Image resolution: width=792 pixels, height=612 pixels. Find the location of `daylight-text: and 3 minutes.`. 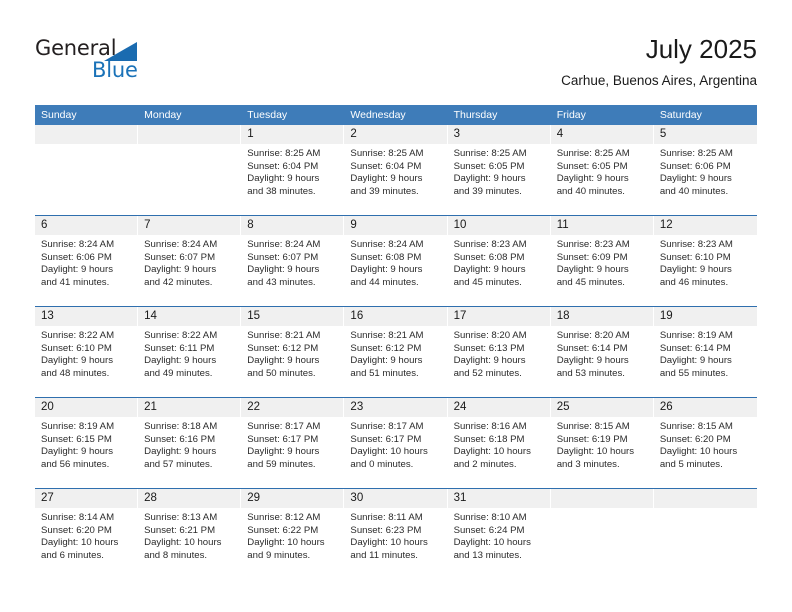

daylight-text: and 3 minutes. is located at coordinates (588, 465).